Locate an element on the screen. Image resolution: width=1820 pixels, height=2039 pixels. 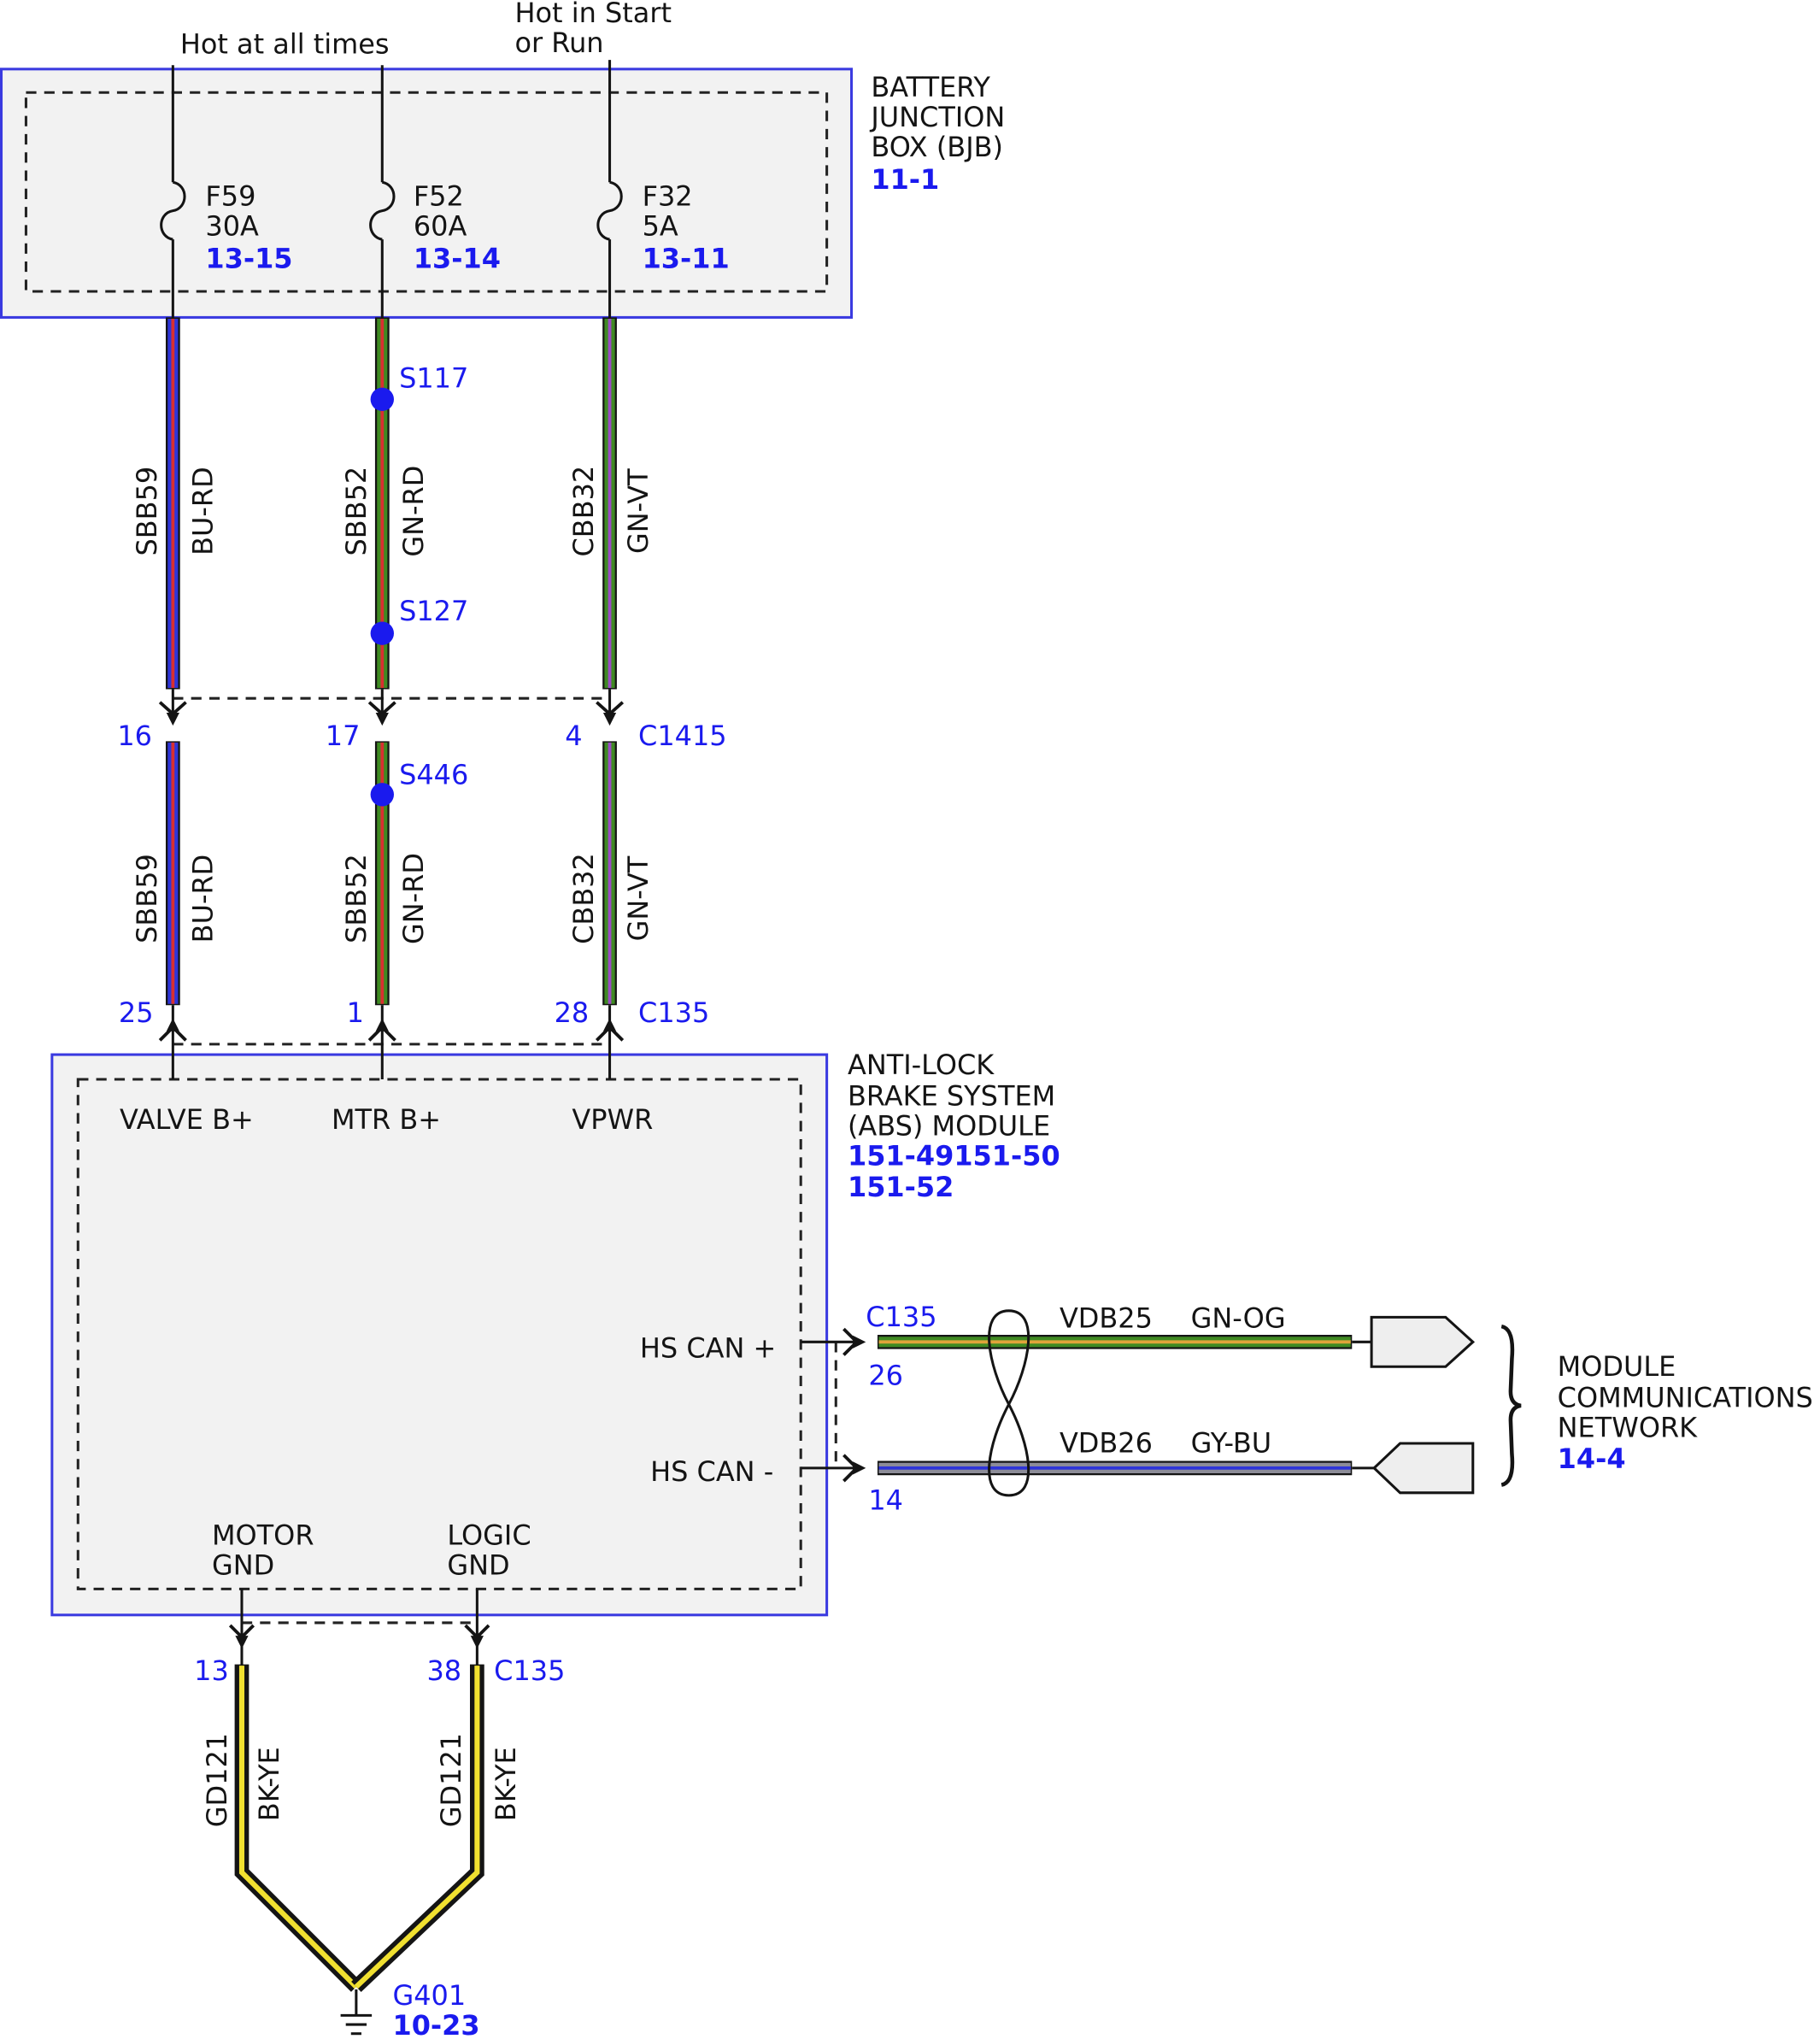
pin-number: 26 is located at coordinates (885, 1376).